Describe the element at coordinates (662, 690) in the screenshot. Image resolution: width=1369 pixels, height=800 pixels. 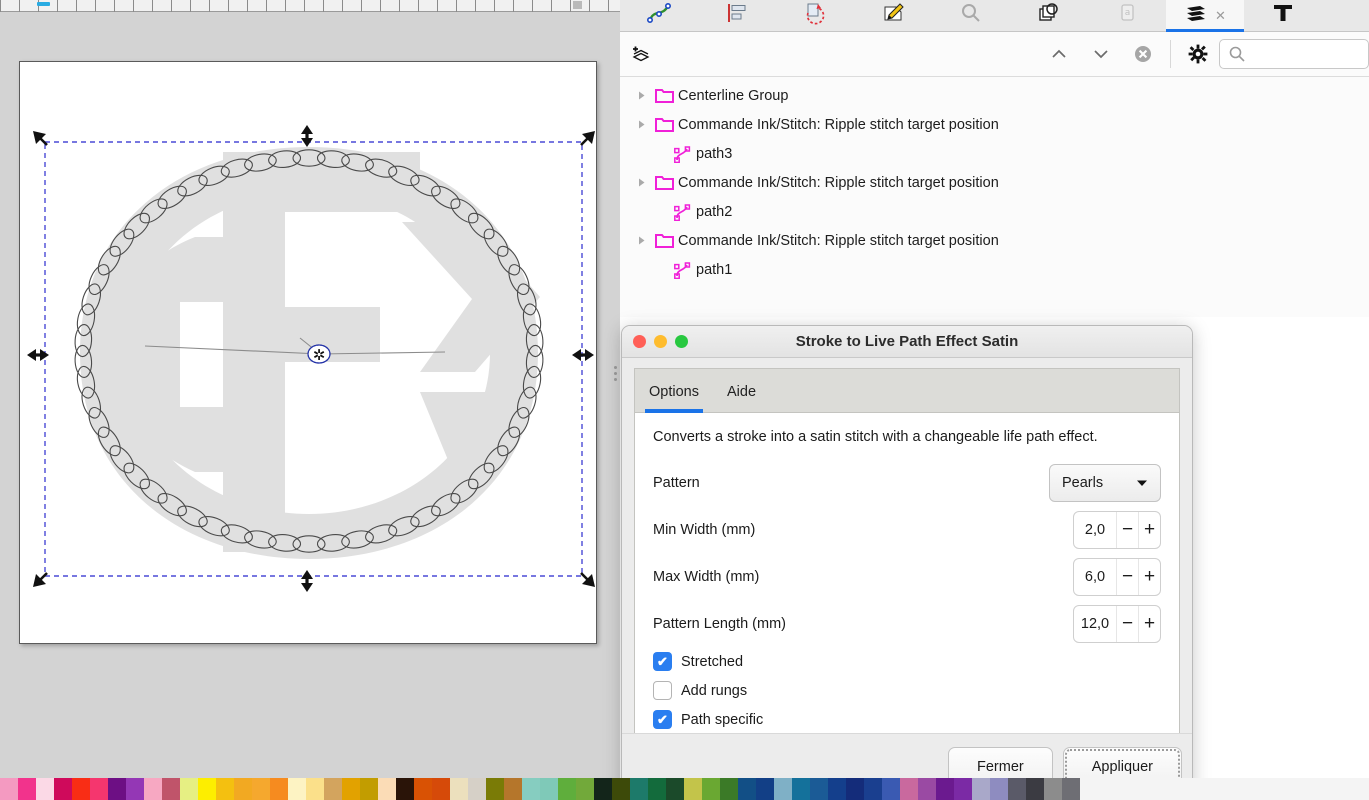
I see `add-rungs-checkbox` at that location.